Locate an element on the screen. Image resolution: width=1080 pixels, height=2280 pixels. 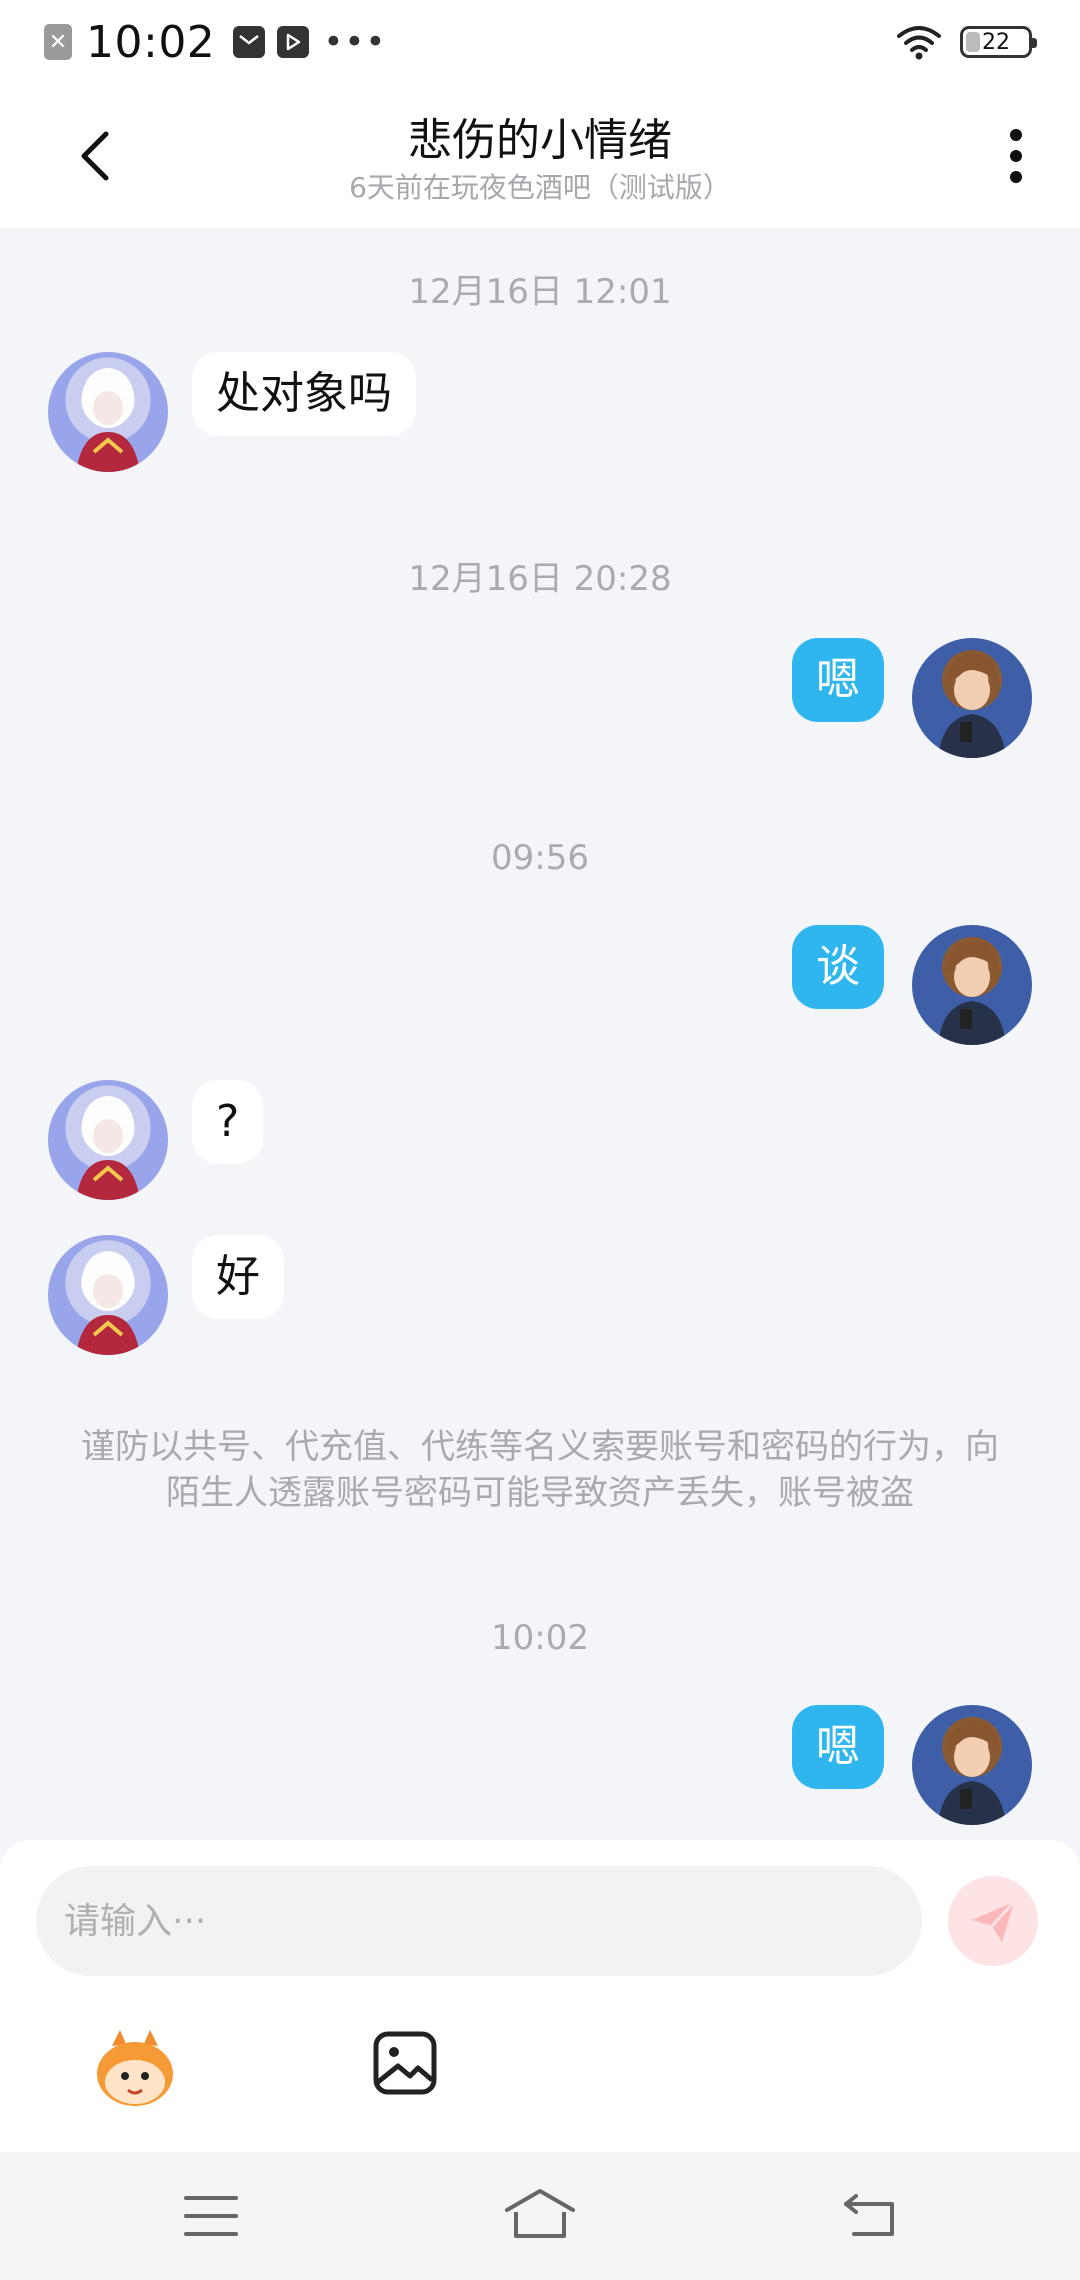
more-vertical-icon is located at coordinates (1016, 156).